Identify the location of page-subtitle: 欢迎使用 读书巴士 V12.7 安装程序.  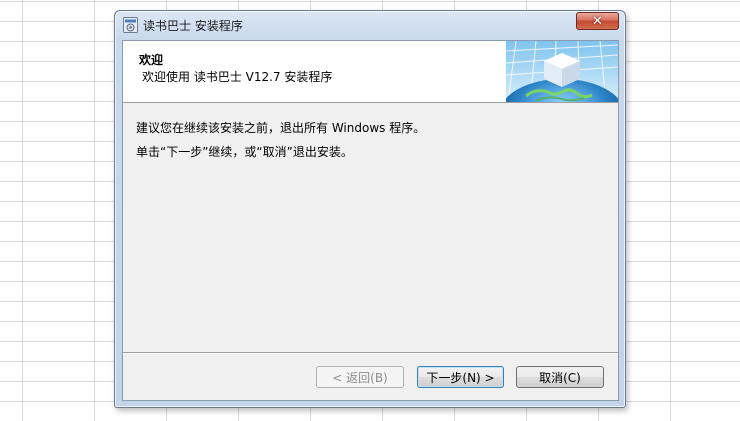
(237, 77).